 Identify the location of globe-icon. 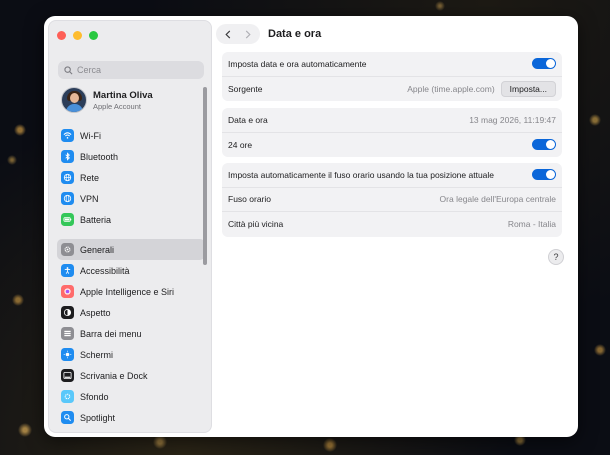
(67, 177).